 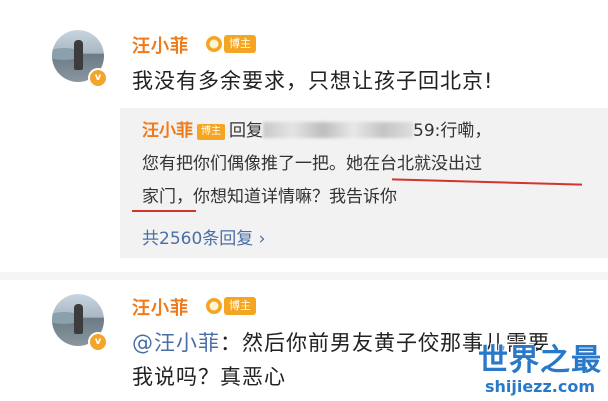 What do you see at coordinates (312, 164) in the screenshot?
I see `reply-line-2: 您有把你们偶像推了一把。她在台北就没出过` at bounding box center [312, 164].